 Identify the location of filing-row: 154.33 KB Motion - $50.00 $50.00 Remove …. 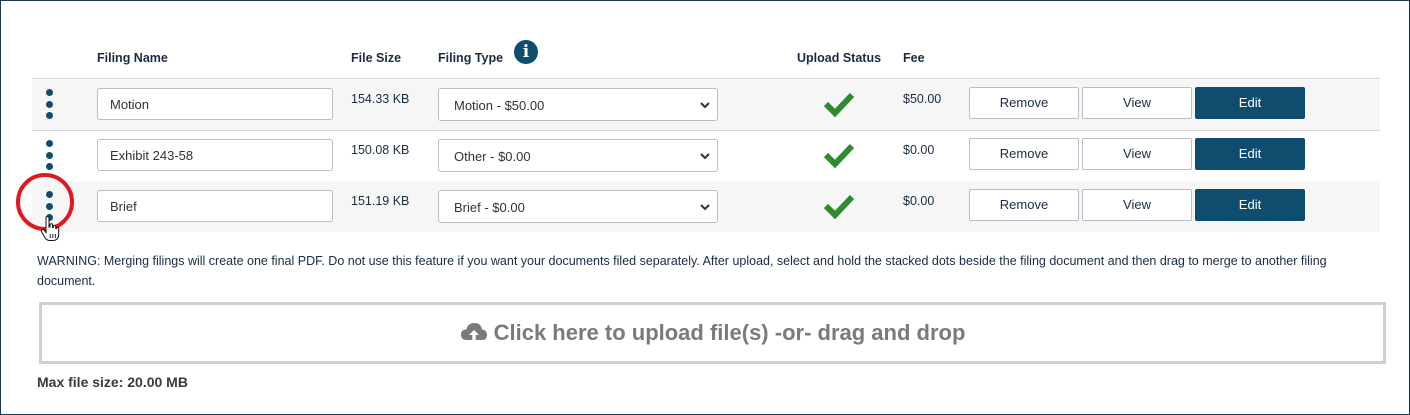
(706, 105).